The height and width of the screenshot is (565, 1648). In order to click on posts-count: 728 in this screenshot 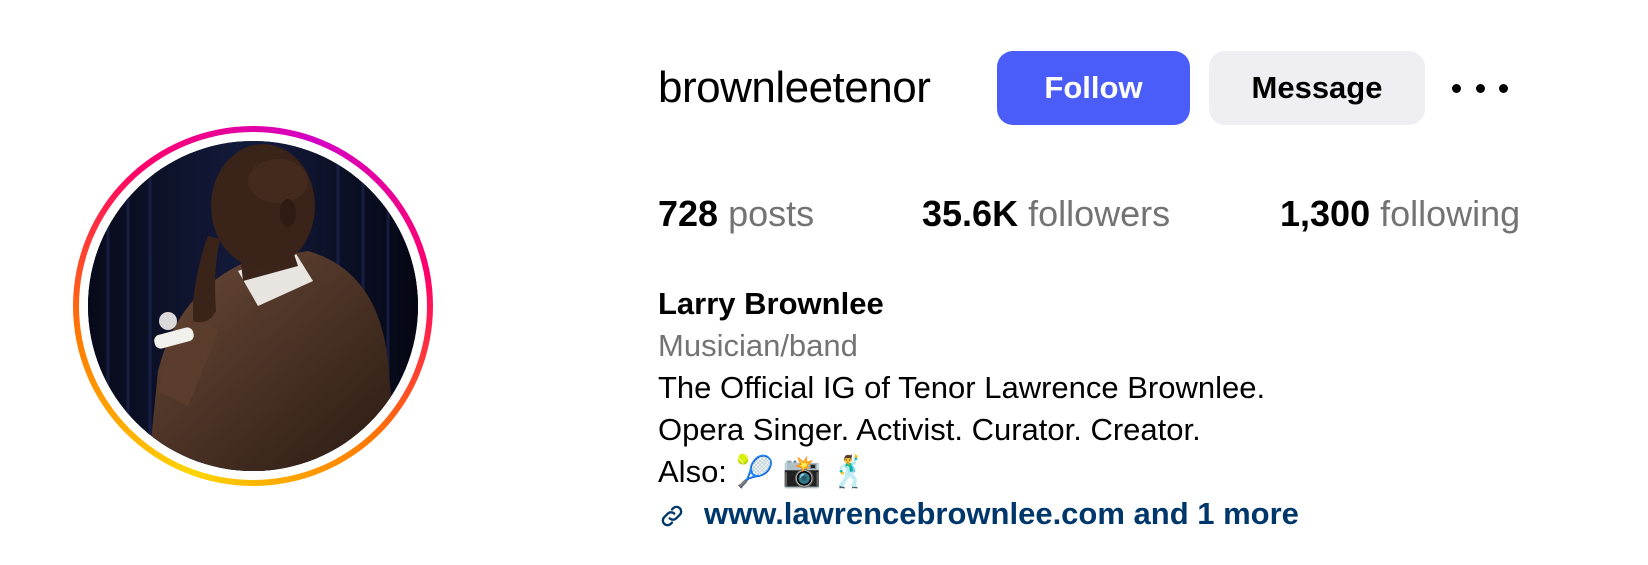, I will do `click(688, 213)`.